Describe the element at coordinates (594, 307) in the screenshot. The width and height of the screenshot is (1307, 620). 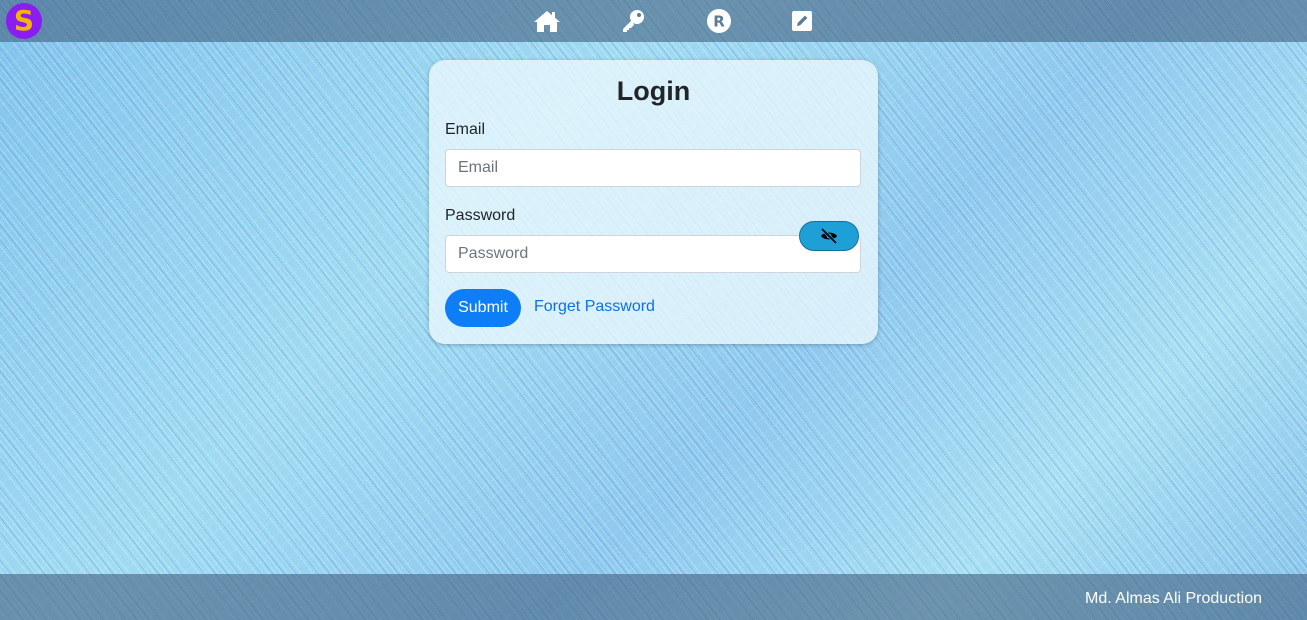
I see `forget-password-link: Forget Password` at that location.